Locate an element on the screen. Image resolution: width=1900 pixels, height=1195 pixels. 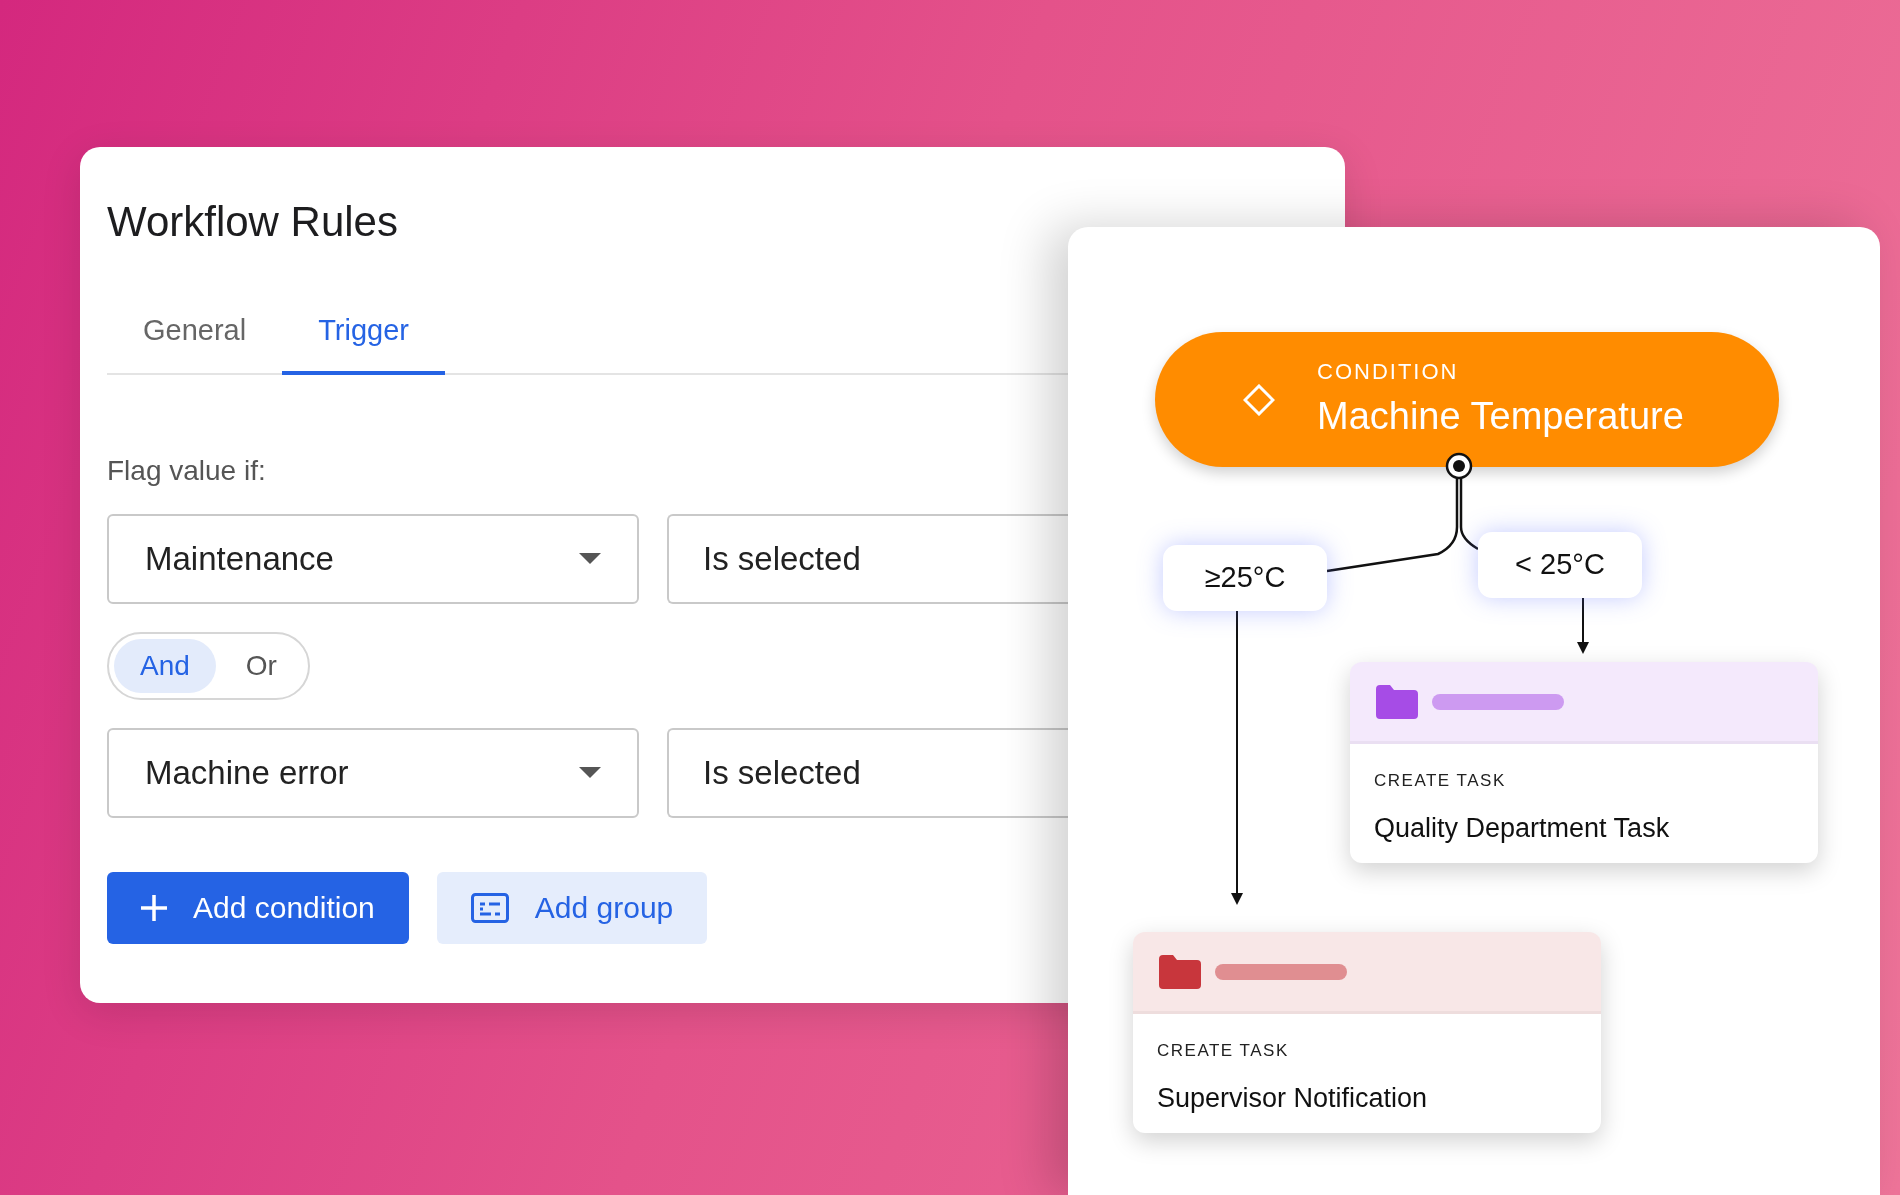
node-caption: CONDITION is located at coordinates (1388, 371).